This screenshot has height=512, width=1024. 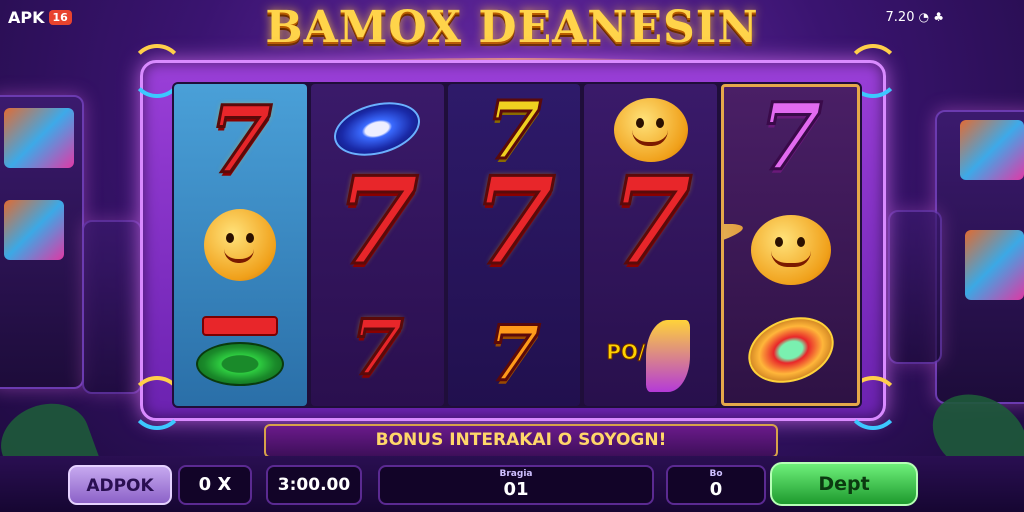 I want to click on center-counter: Bragia 01, so click(x=516, y=485).